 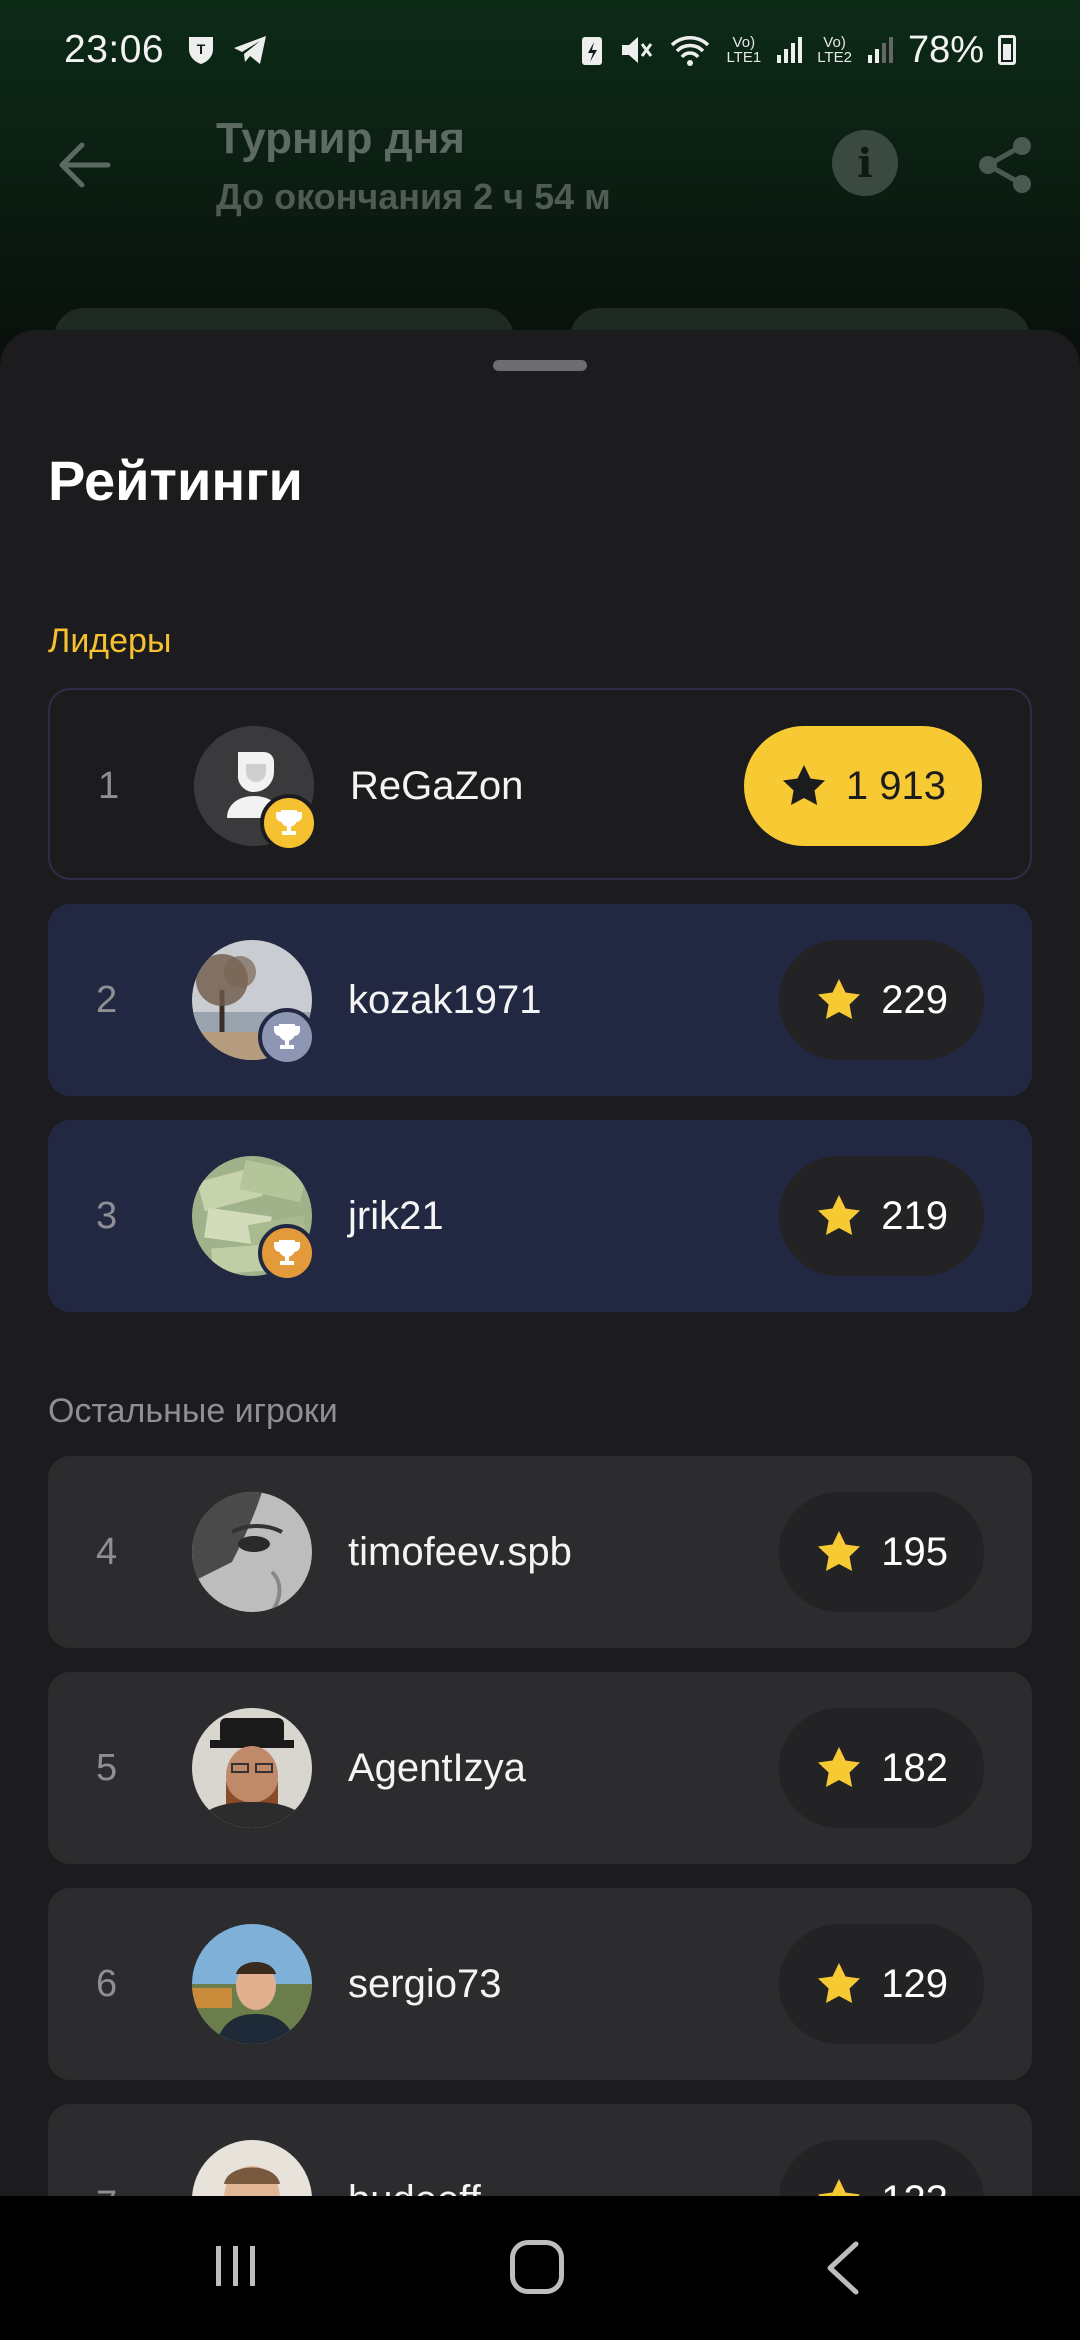 I want to click on app-bar: Турнир дня До окончания 2 ч 54 м i, so click(x=540, y=165).